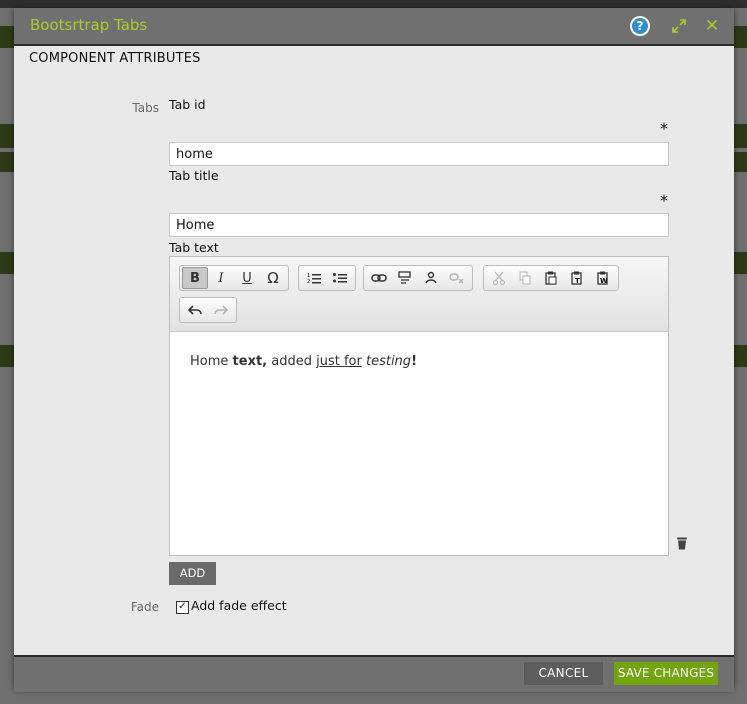 This screenshot has width=747, height=704. I want to click on italic-button: I, so click(221, 278).